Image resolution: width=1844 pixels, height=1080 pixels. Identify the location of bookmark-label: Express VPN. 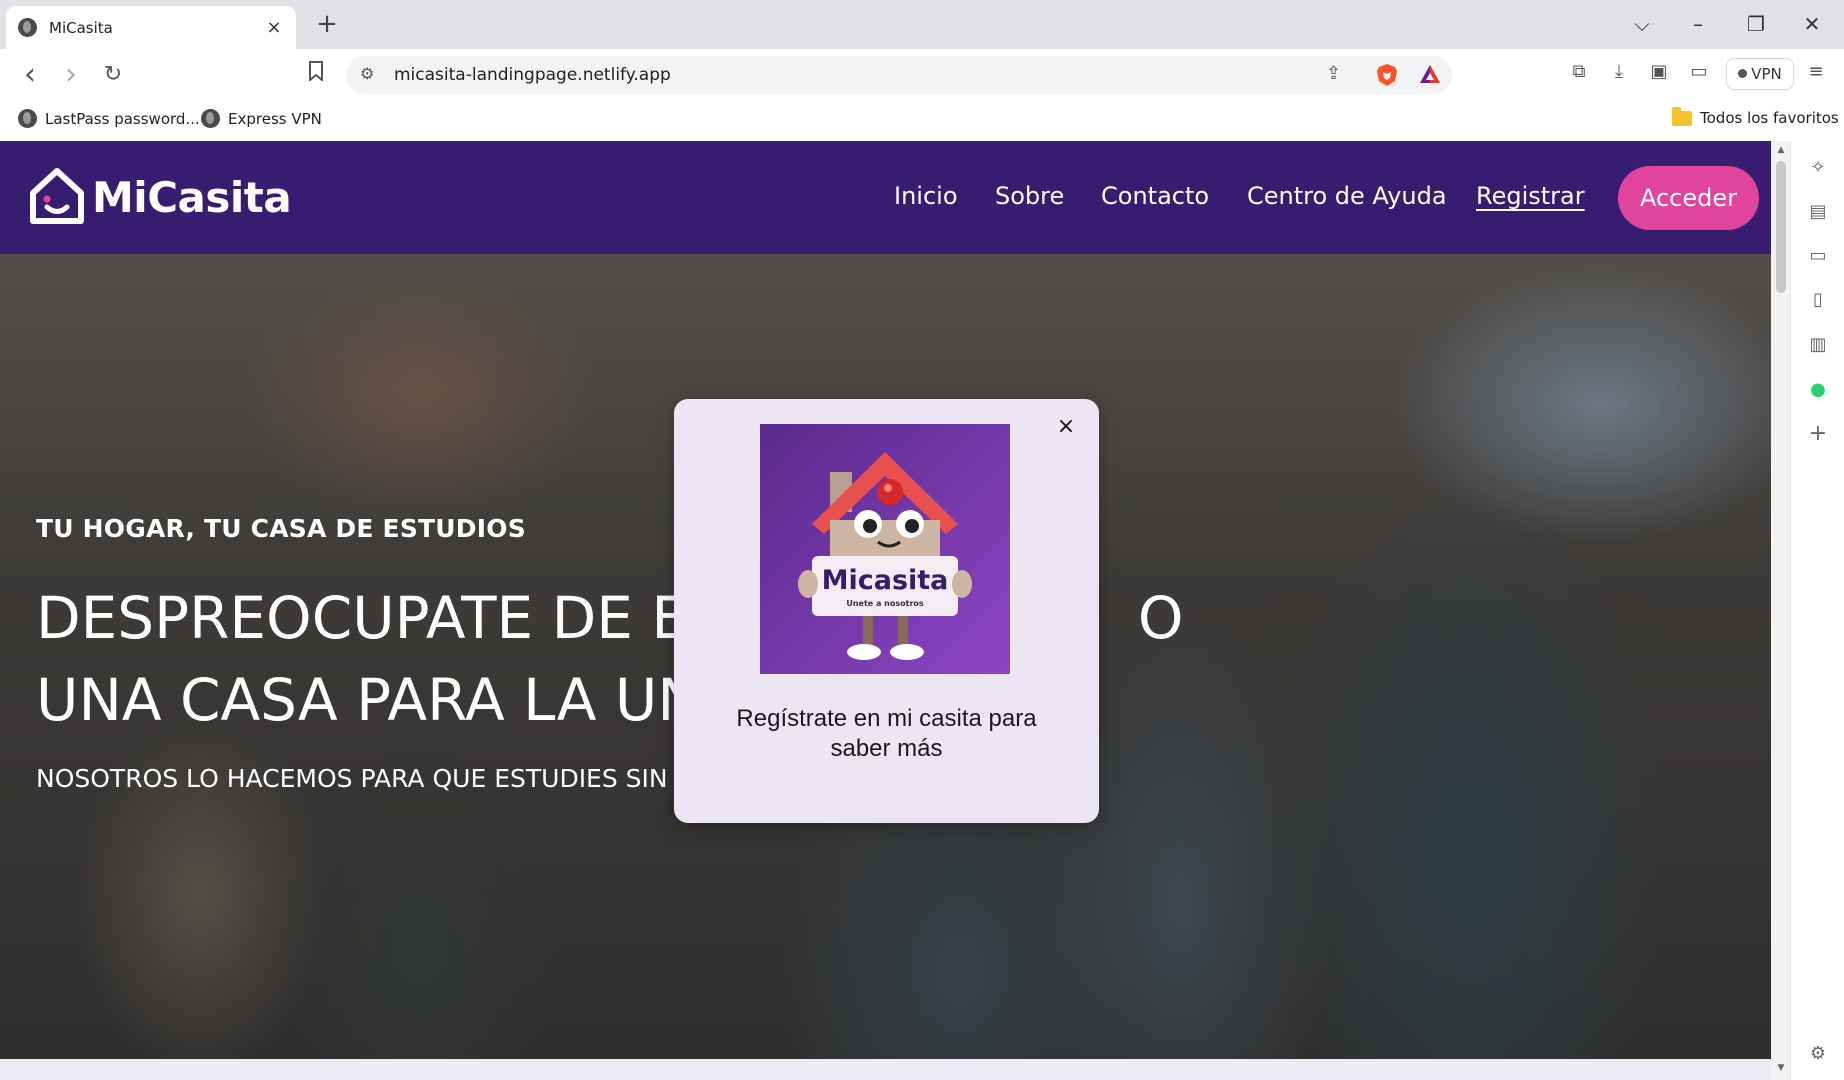
(275, 118).